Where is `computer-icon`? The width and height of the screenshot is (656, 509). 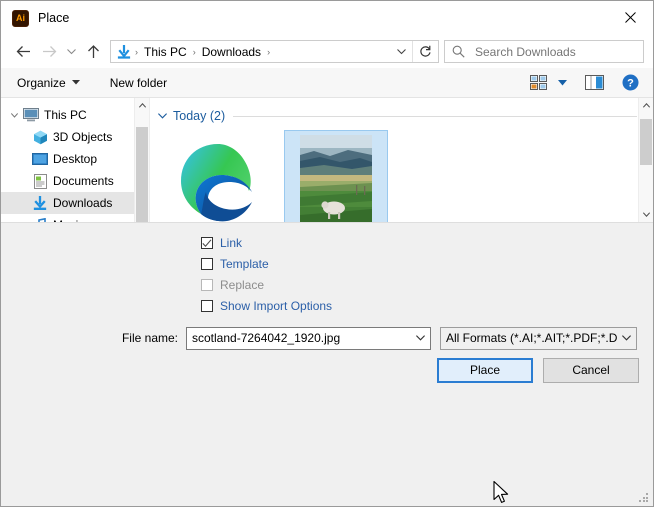
computer-icon is located at coordinates (31, 115).